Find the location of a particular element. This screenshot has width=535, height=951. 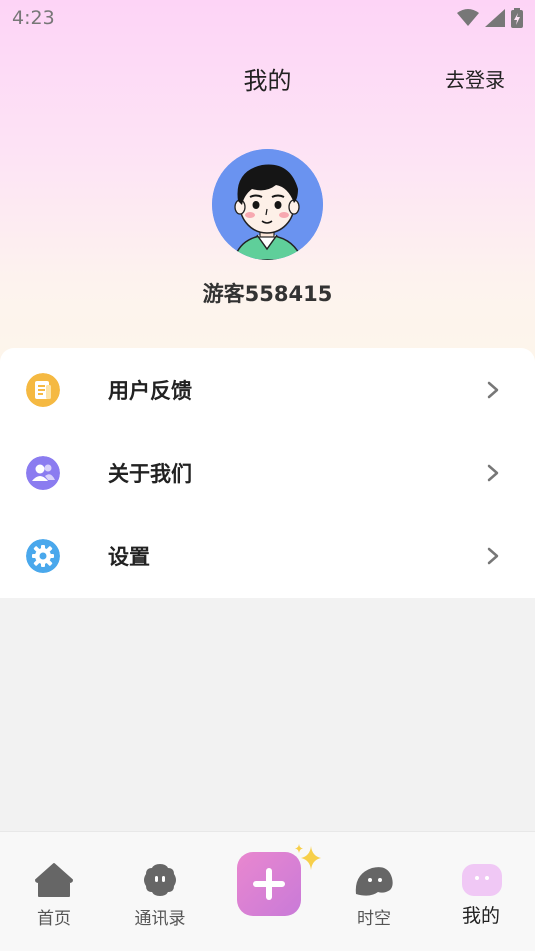

feedback-icon is located at coordinates (43, 389).